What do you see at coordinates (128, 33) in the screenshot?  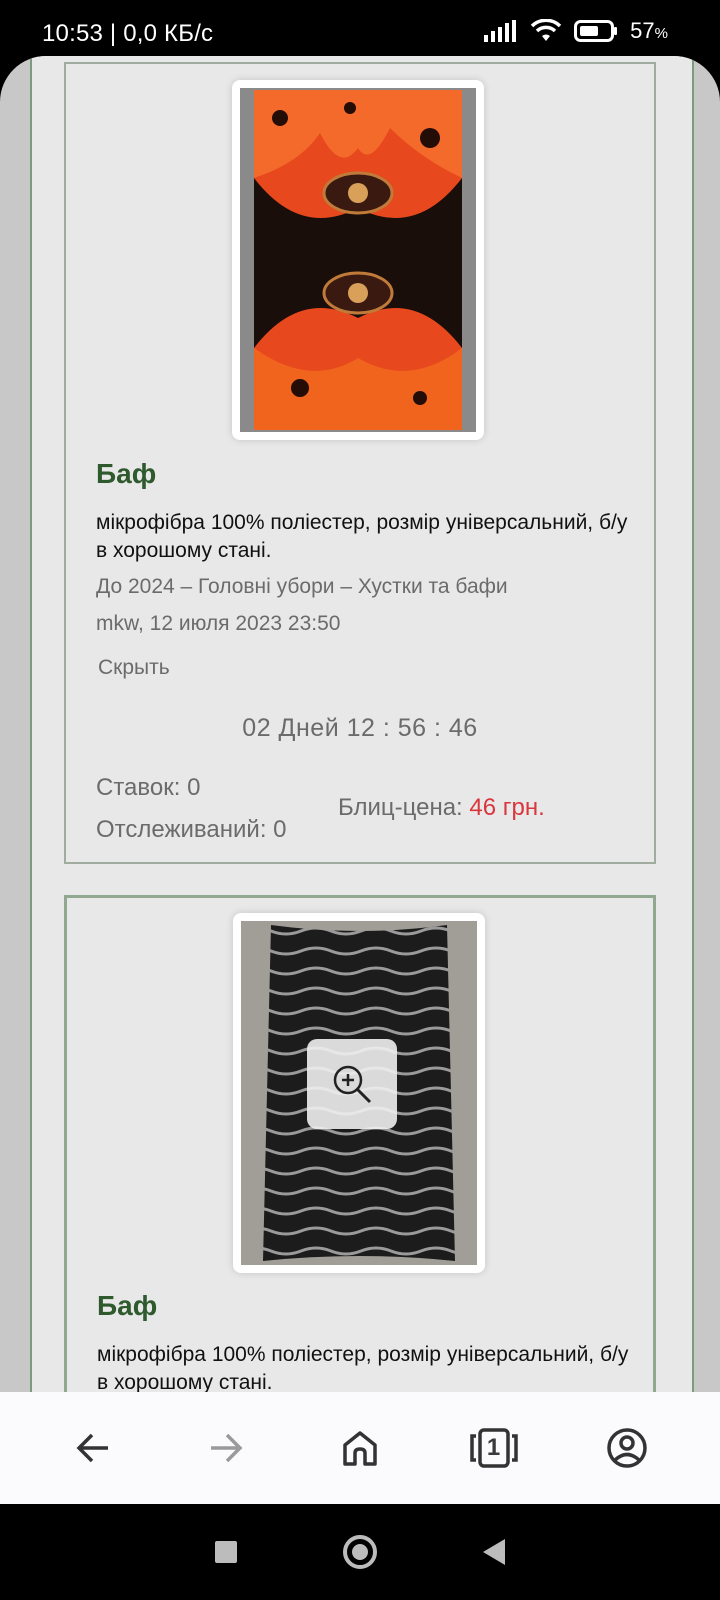 I see `status-time: 10:53 | 0,0 КБ/с` at bounding box center [128, 33].